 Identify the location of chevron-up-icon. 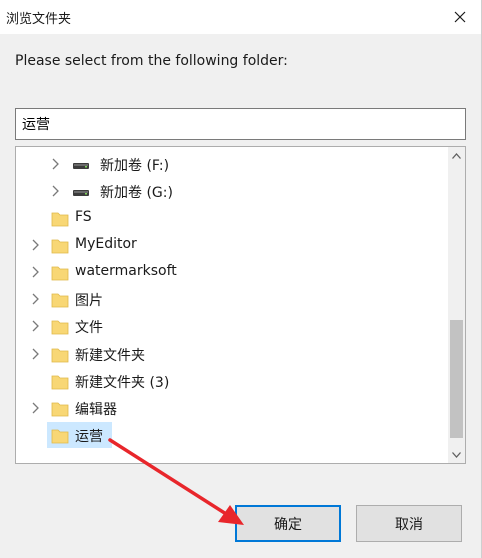
(456, 155).